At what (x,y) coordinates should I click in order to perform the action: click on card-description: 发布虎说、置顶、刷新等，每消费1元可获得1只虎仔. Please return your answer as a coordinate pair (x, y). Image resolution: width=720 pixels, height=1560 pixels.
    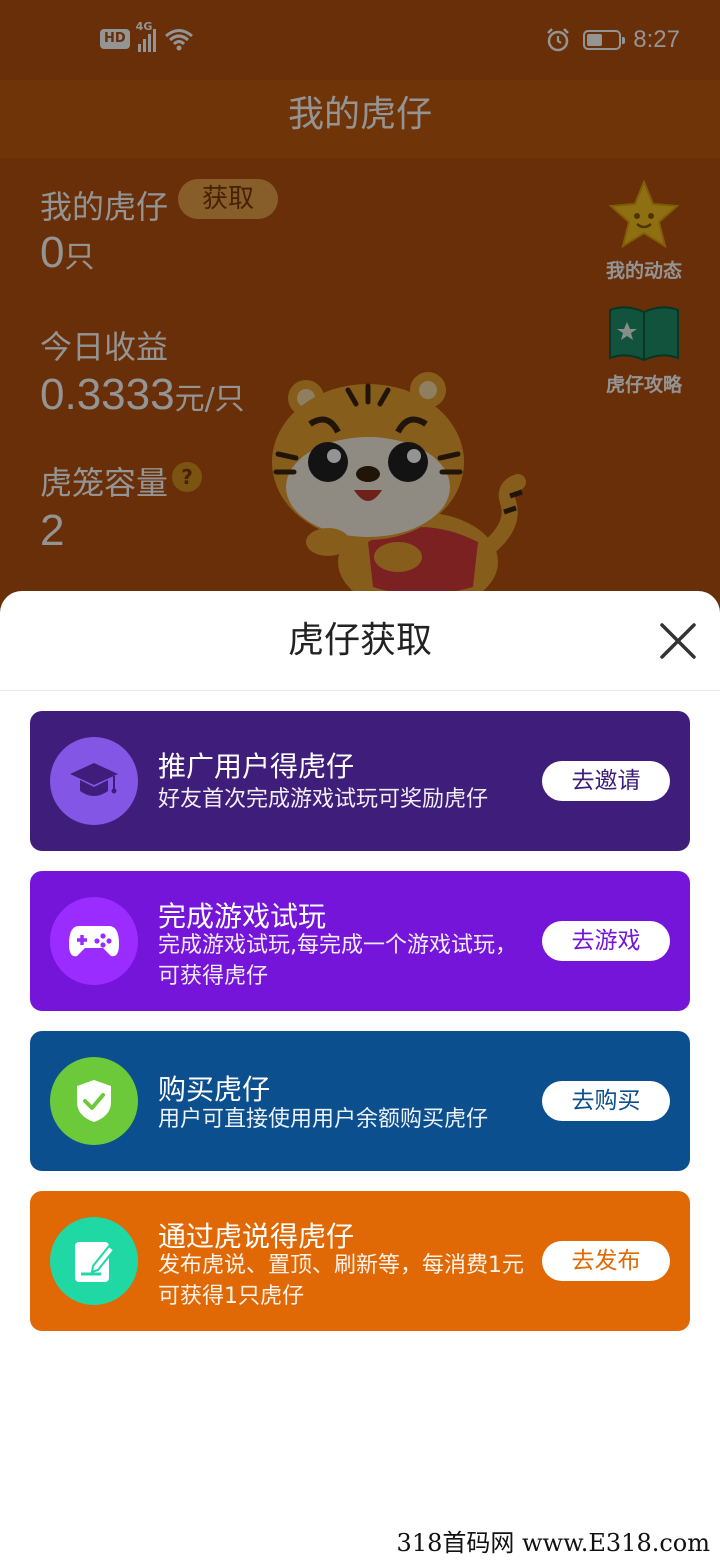
    Looking at the image, I should click on (341, 1281).